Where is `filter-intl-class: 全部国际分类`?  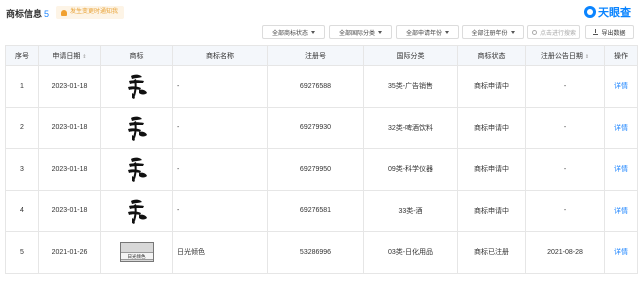
filter-intl-class: 全部国际分类 is located at coordinates (360, 32).